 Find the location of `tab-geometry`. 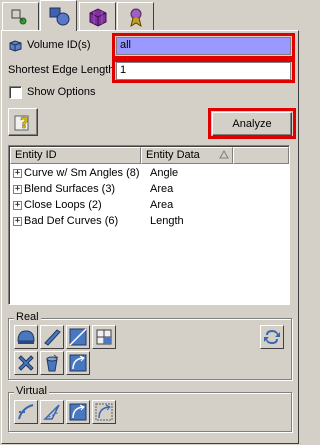

tab-geometry is located at coordinates (20, 16).